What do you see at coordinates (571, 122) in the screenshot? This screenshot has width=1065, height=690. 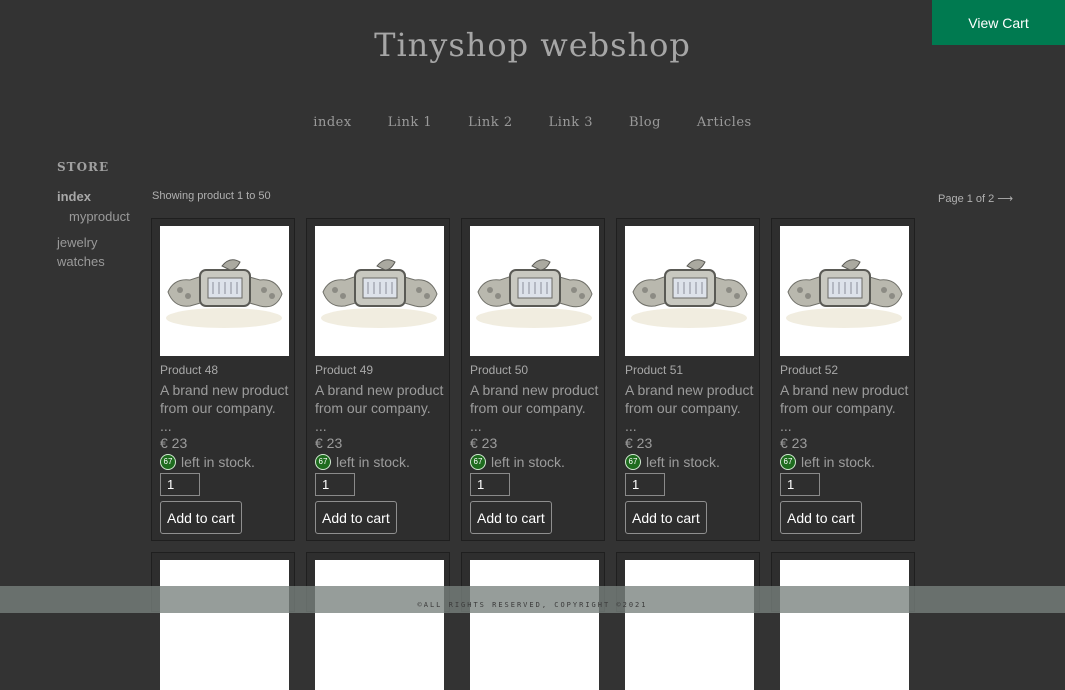 I see `nav-link-3: Link 3` at bounding box center [571, 122].